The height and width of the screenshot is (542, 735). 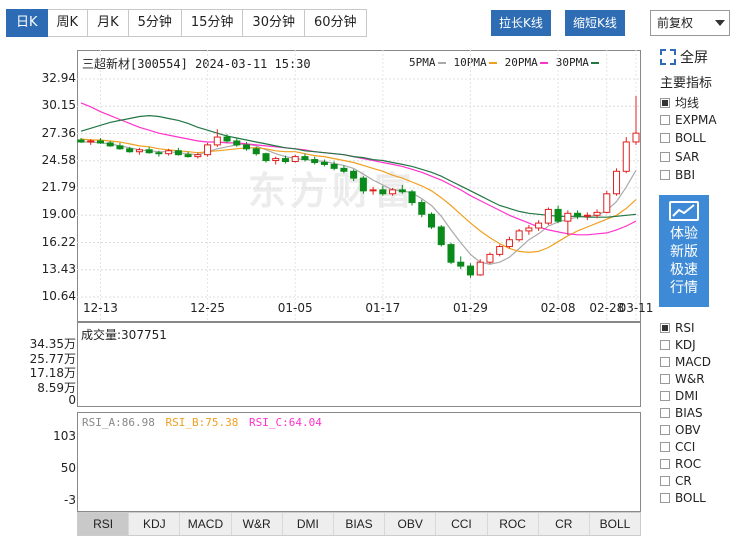 What do you see at coordinates (124, 335) in the screenshot?
I see `volume-title: 成交量:307751` at bounding box center [124, 335].